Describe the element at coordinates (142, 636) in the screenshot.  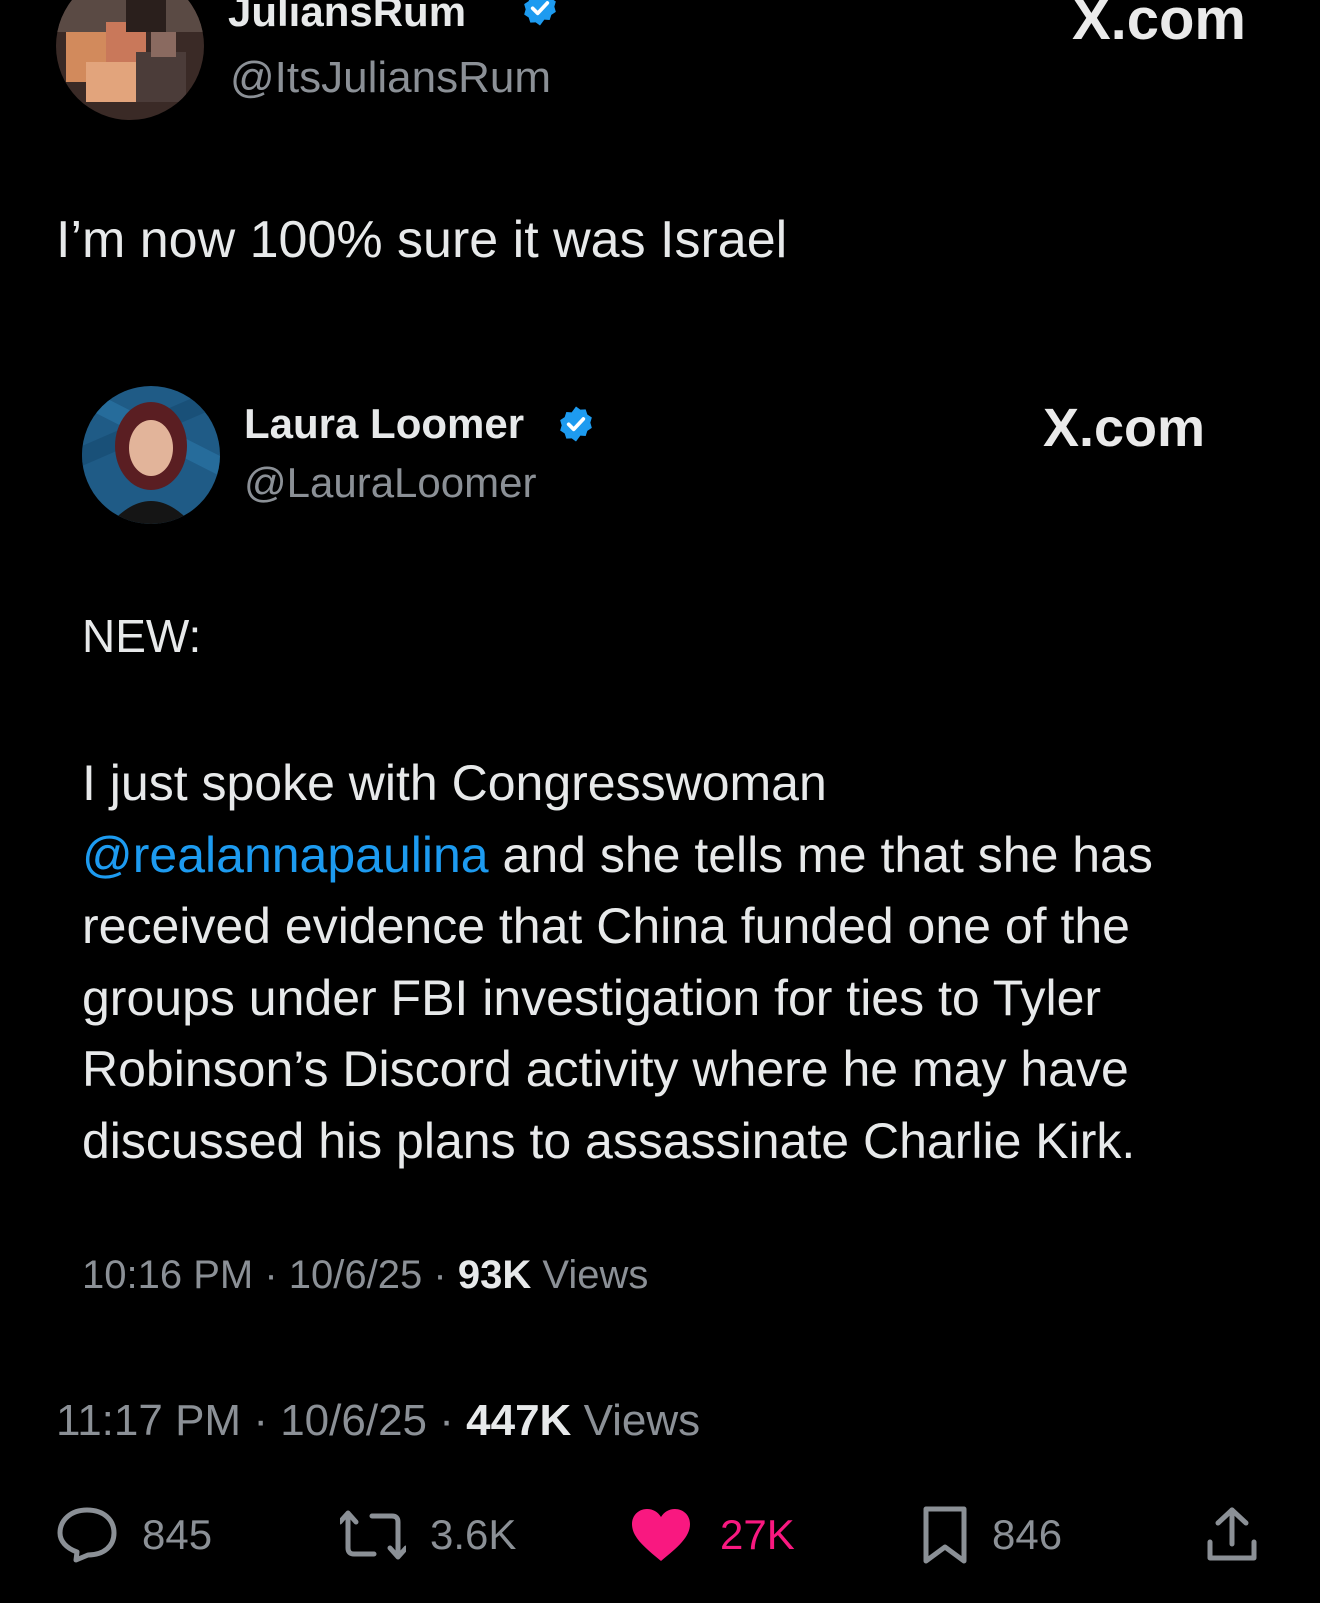
I see `quoted-lead-text: NEW:` at that location.